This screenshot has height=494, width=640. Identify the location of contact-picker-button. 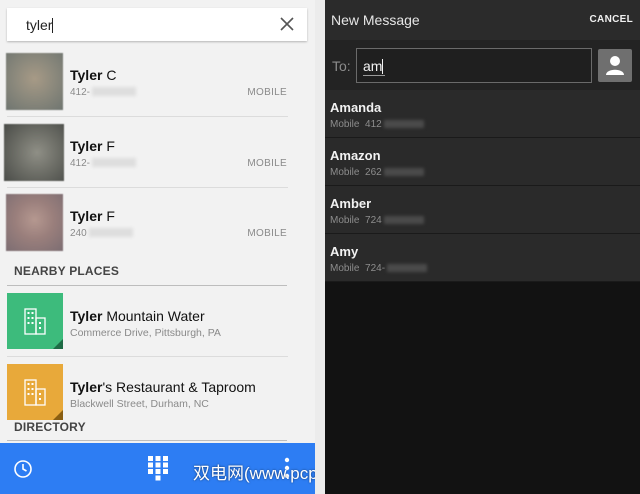
(615, 65).